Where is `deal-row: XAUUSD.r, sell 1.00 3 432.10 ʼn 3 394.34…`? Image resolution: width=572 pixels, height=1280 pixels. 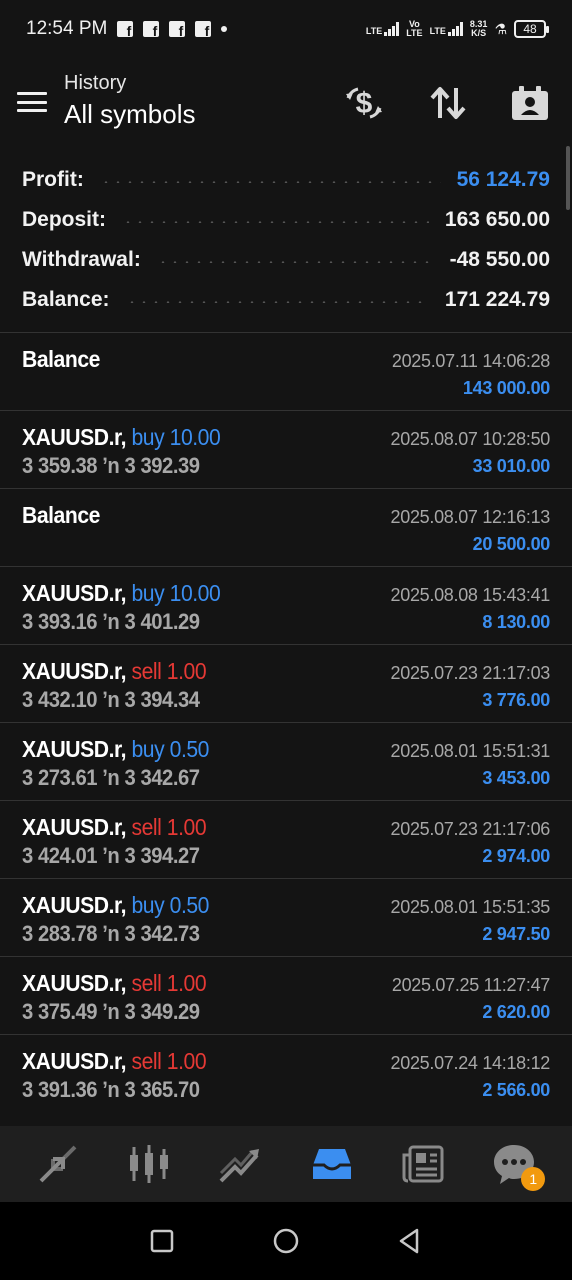 deal-row: XAUUSD.r, sell 1.00 3 432.10 ʼn 3 394.34… is located at coordinates (286, 683).